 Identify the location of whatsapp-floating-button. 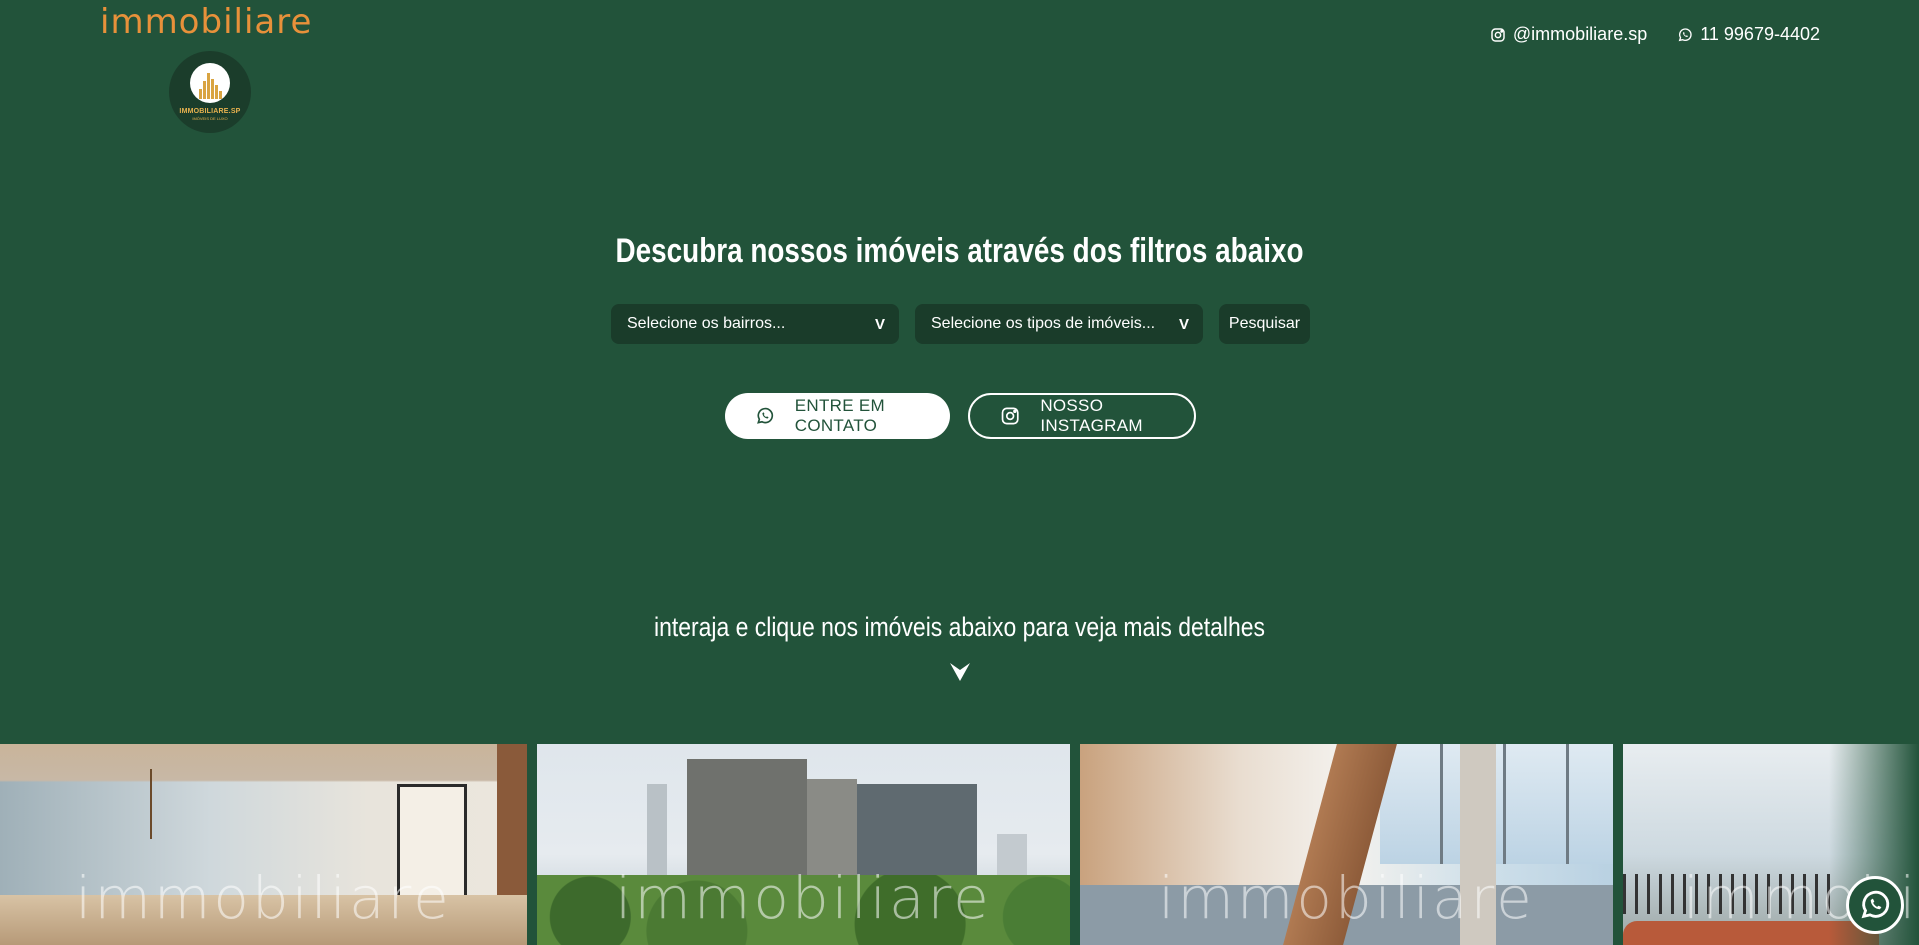
(1875, 905).